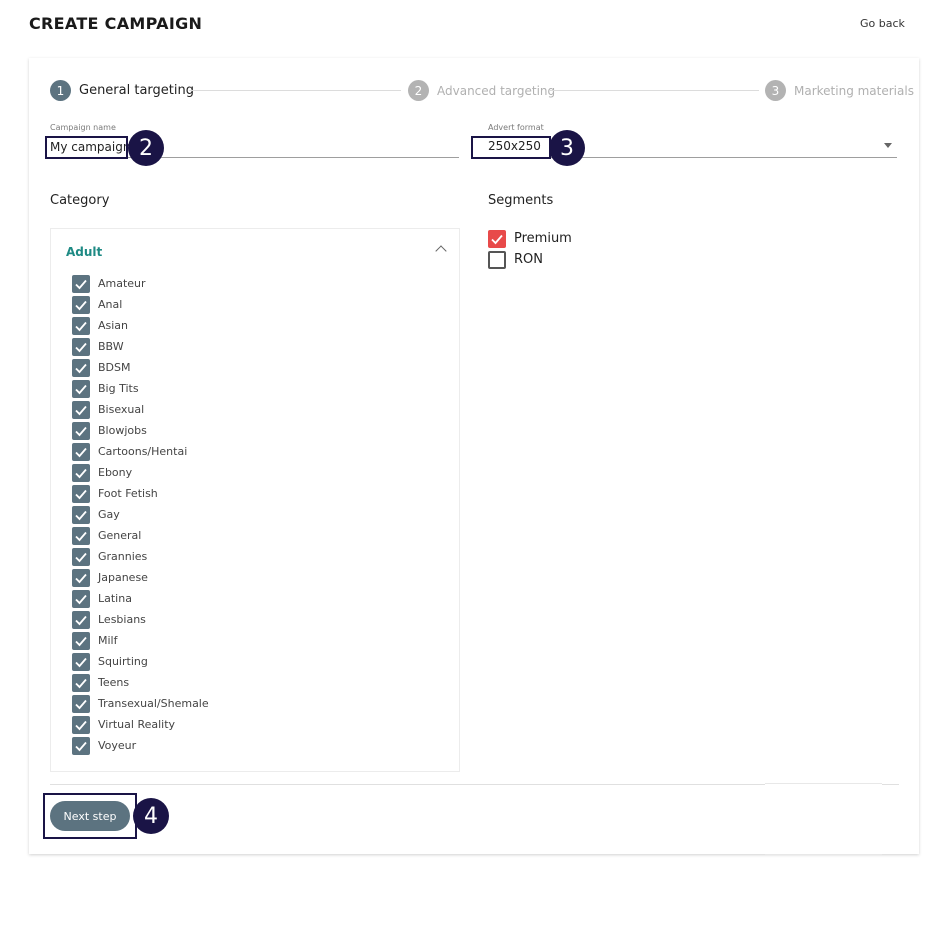 The height and width of the screenshot is (937, 947). I want to click on segments-list: Premium RON, so click(530, 249).